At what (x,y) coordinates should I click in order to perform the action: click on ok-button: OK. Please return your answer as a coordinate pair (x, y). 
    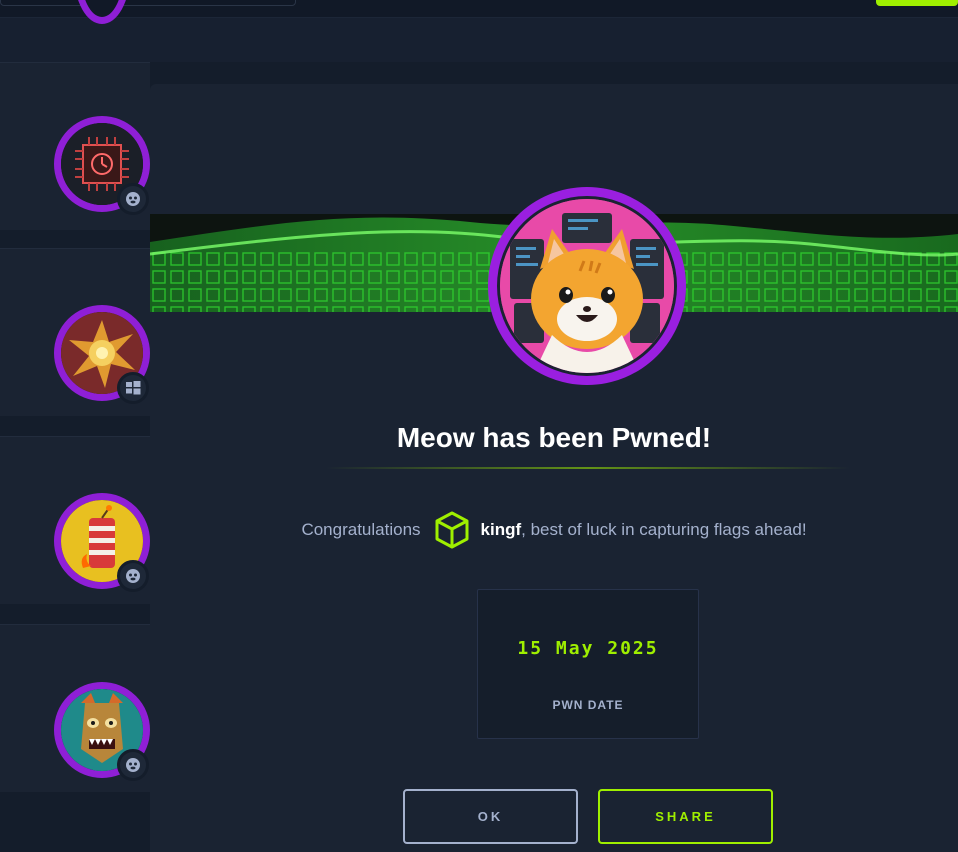
    Looking at the image, I should click on (490, 816).